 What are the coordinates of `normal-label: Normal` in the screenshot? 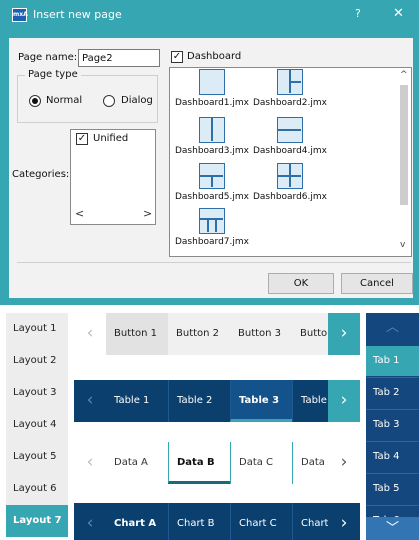 It's located at (64, 100).